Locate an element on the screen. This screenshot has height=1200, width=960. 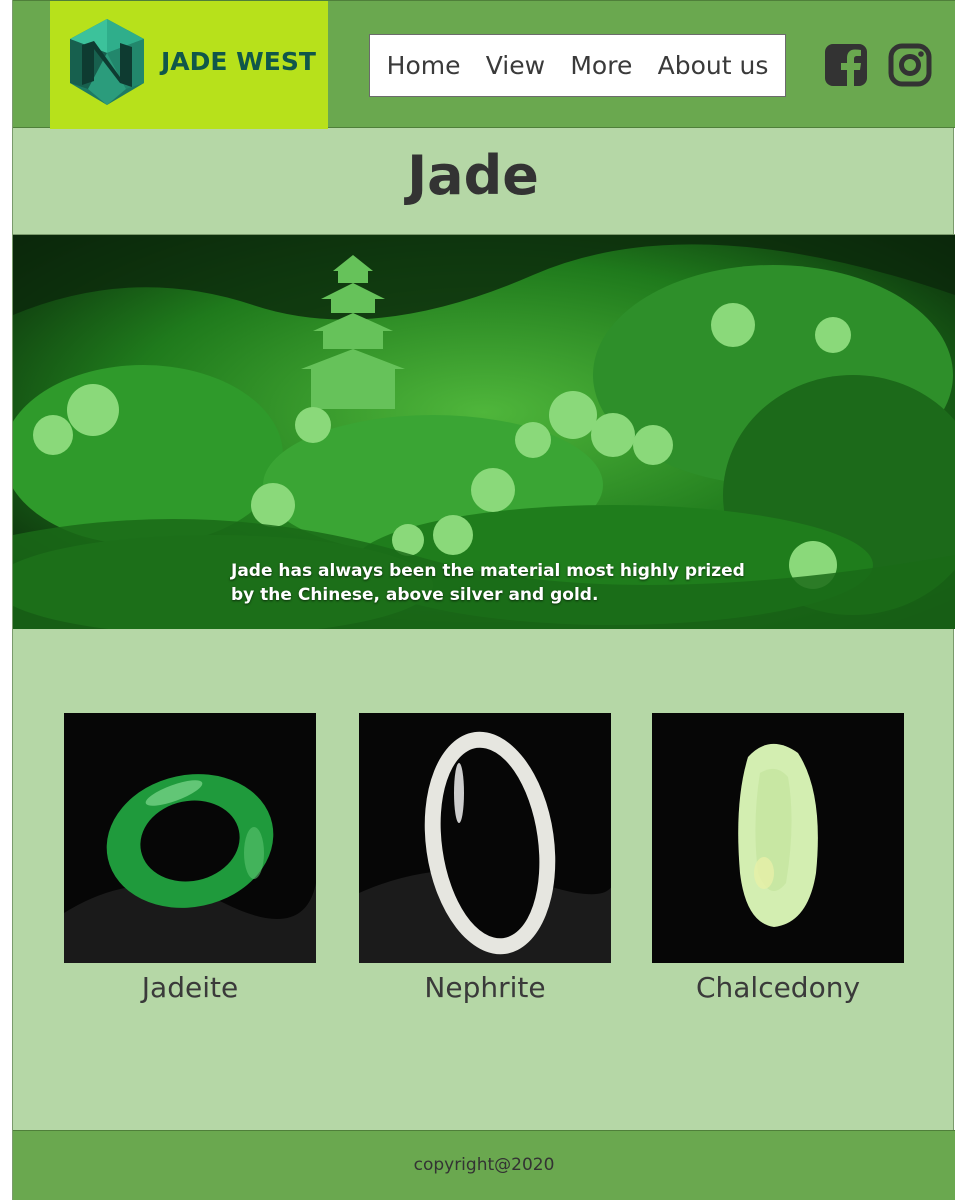
site-header: JADE WEST Home View More About us is located at coordinates (484, 64).